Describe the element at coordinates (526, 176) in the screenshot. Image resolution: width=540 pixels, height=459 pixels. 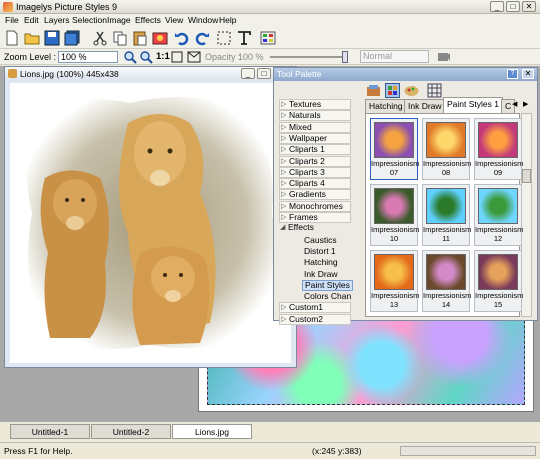
I see `gallery-scroll-thumb` at that location.